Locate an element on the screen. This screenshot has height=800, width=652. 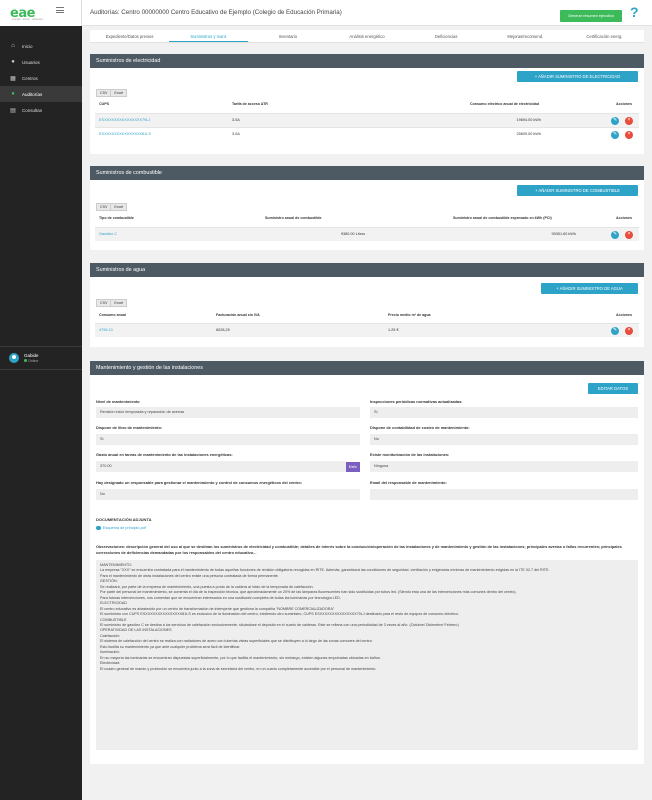
add-fuel-button: + AÑADIR SUMINISTRO DE COMBUSTIBLE is located at coordinates (577, 190).